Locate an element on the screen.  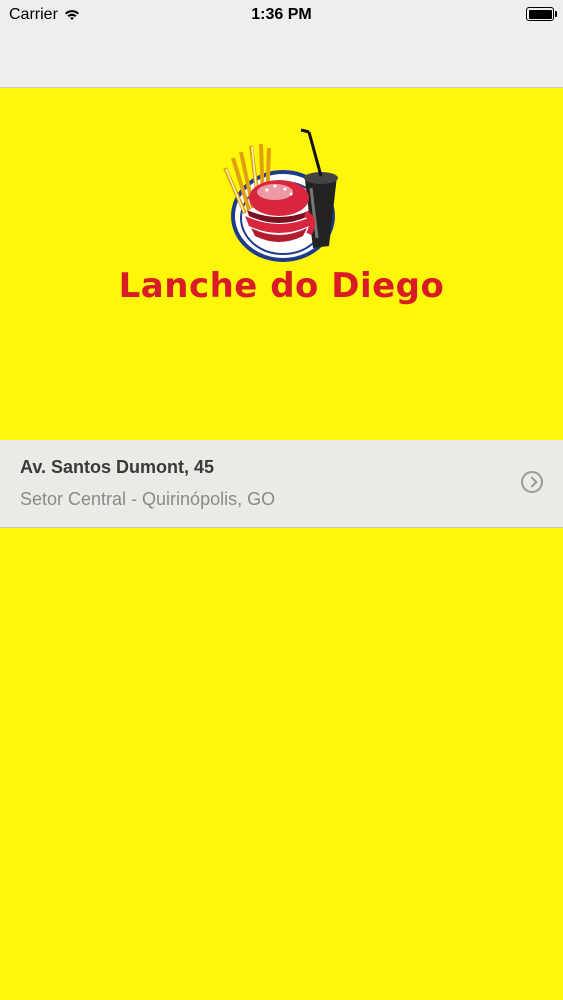
chevron-right-icon is located at coordinates (532, 482).